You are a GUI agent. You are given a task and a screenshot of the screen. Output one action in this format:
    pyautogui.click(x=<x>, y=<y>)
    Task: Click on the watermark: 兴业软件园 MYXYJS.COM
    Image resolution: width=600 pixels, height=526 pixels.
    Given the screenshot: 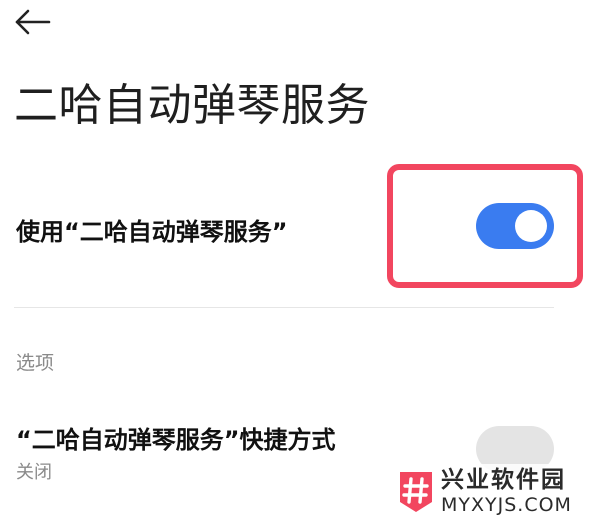 What is the action you would take?
    pyautogui.click(x=495, y=492)
    